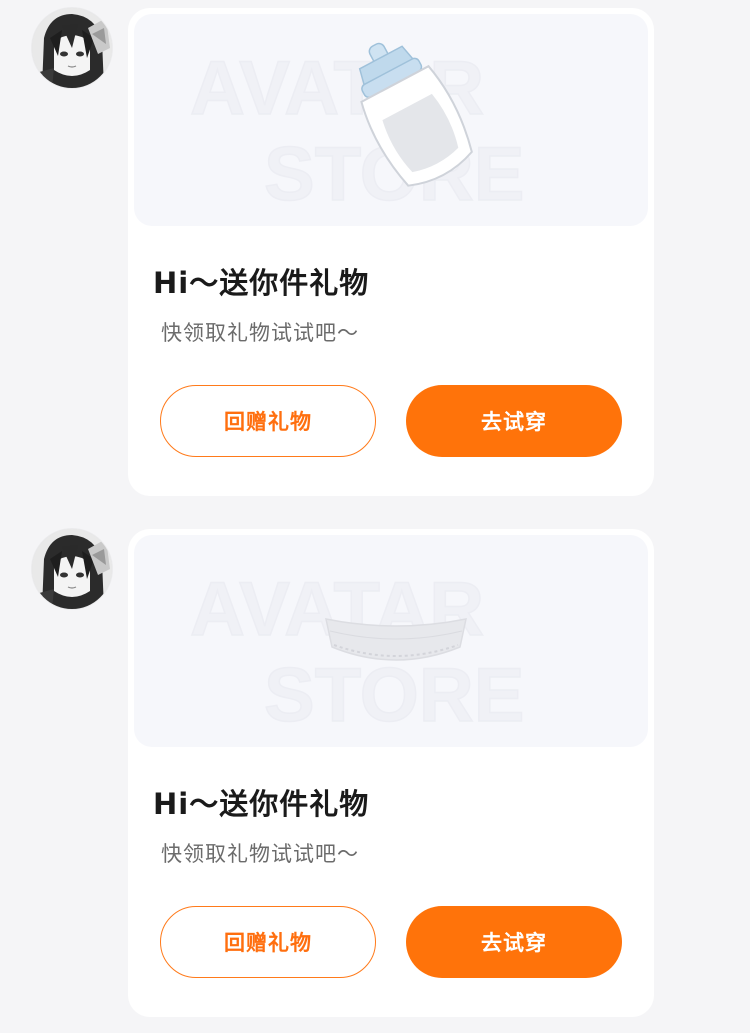  I want to click on baby-bottle-icon, so click(415, 114).